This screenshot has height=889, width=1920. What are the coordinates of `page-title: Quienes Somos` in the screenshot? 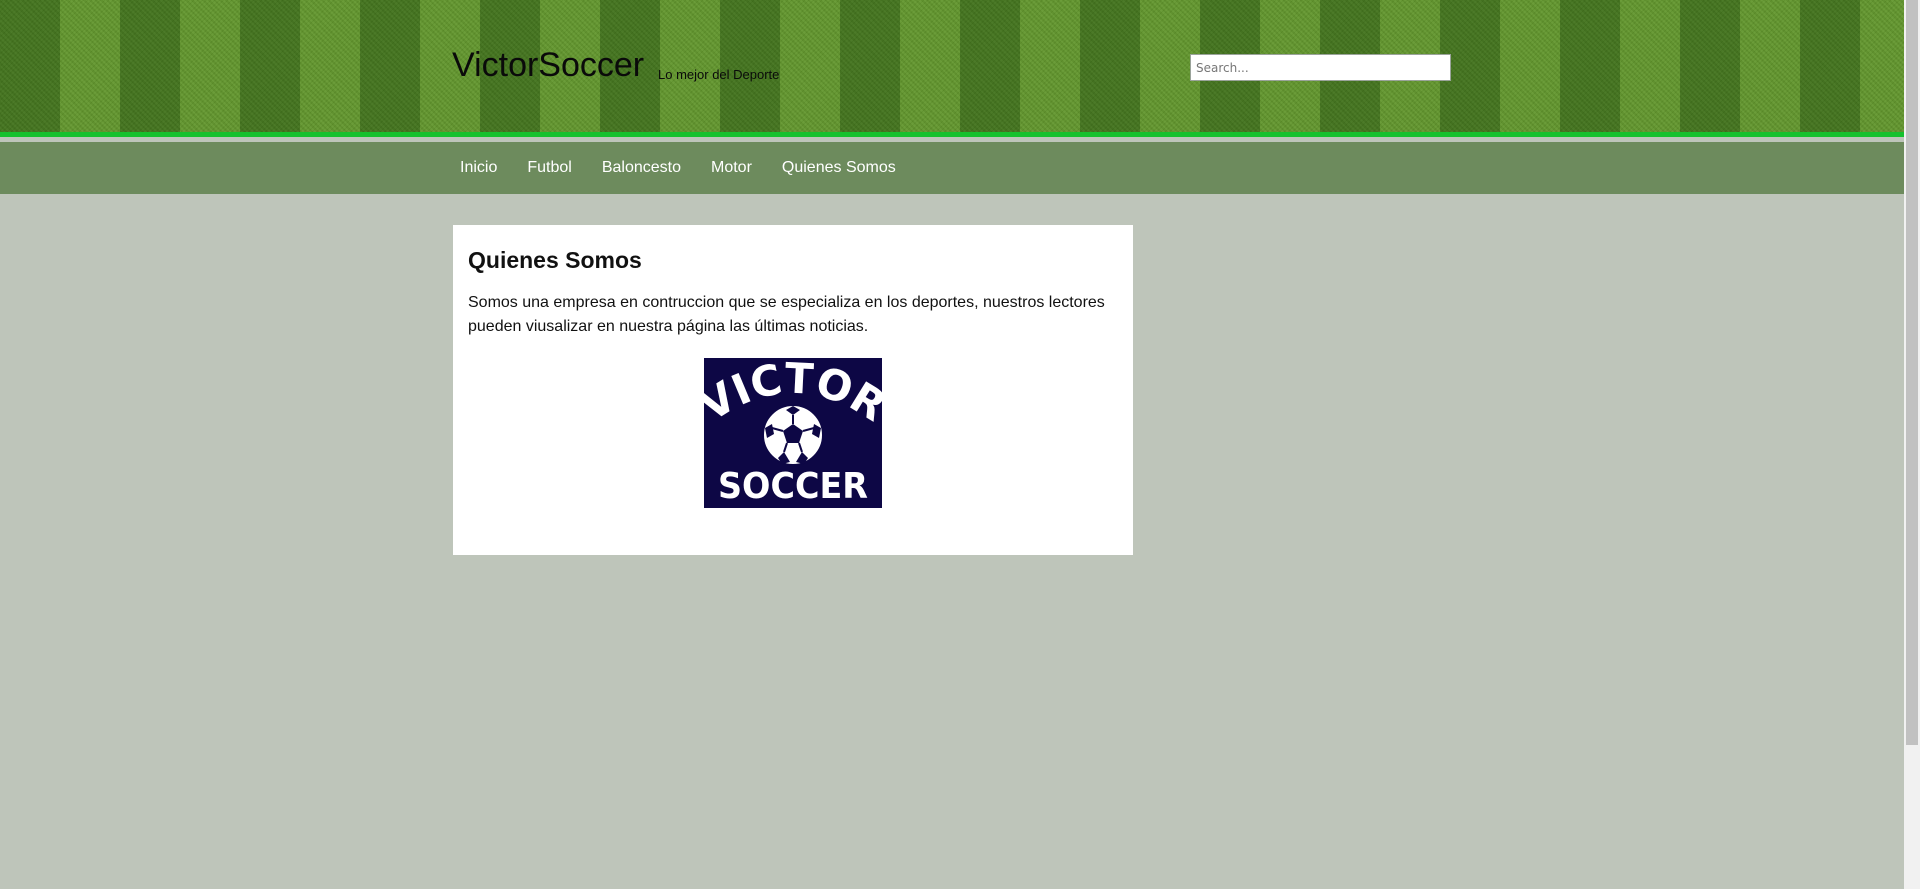 It's located at (555, 260).